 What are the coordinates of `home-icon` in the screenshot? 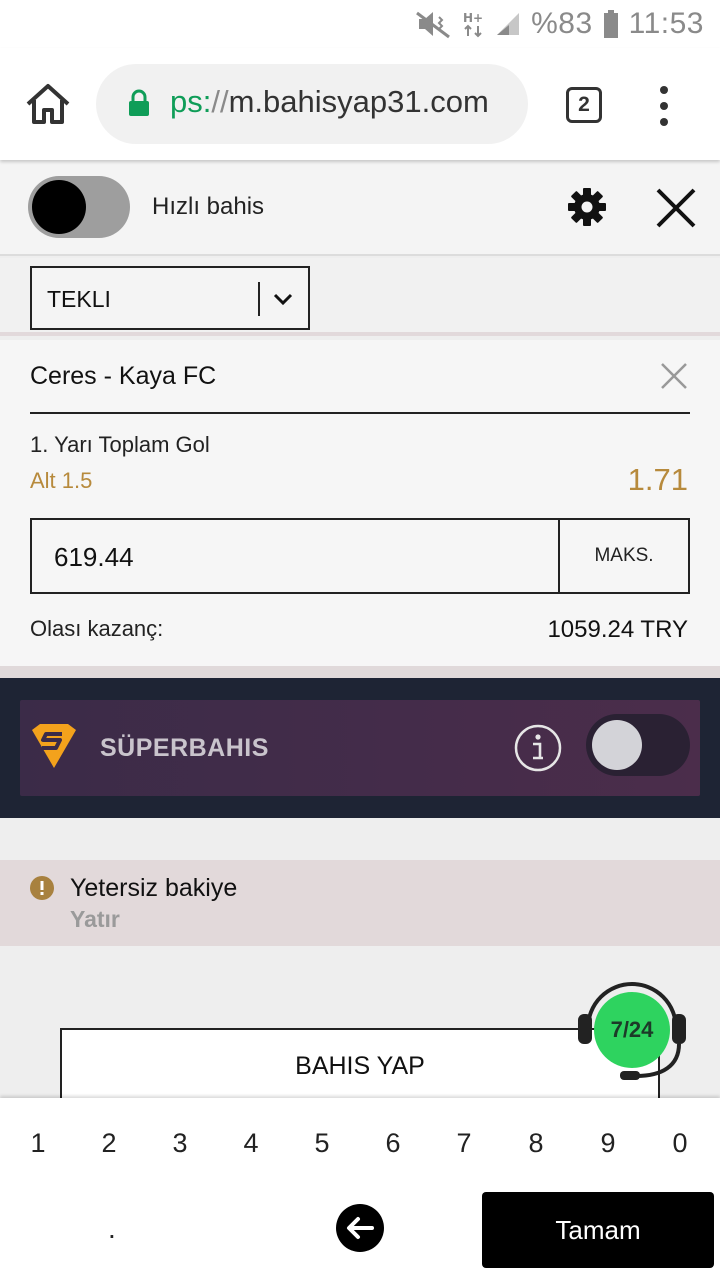 It's located at (48, 104).